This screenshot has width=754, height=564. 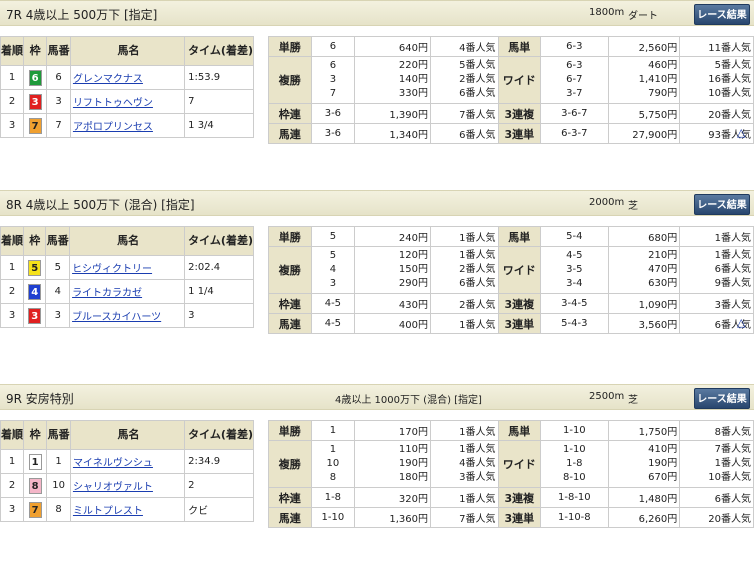 What do you see at coordinates (35, 461) in the screenshot?
I see `frame-badge: 1` at bounding box center [35, 461].